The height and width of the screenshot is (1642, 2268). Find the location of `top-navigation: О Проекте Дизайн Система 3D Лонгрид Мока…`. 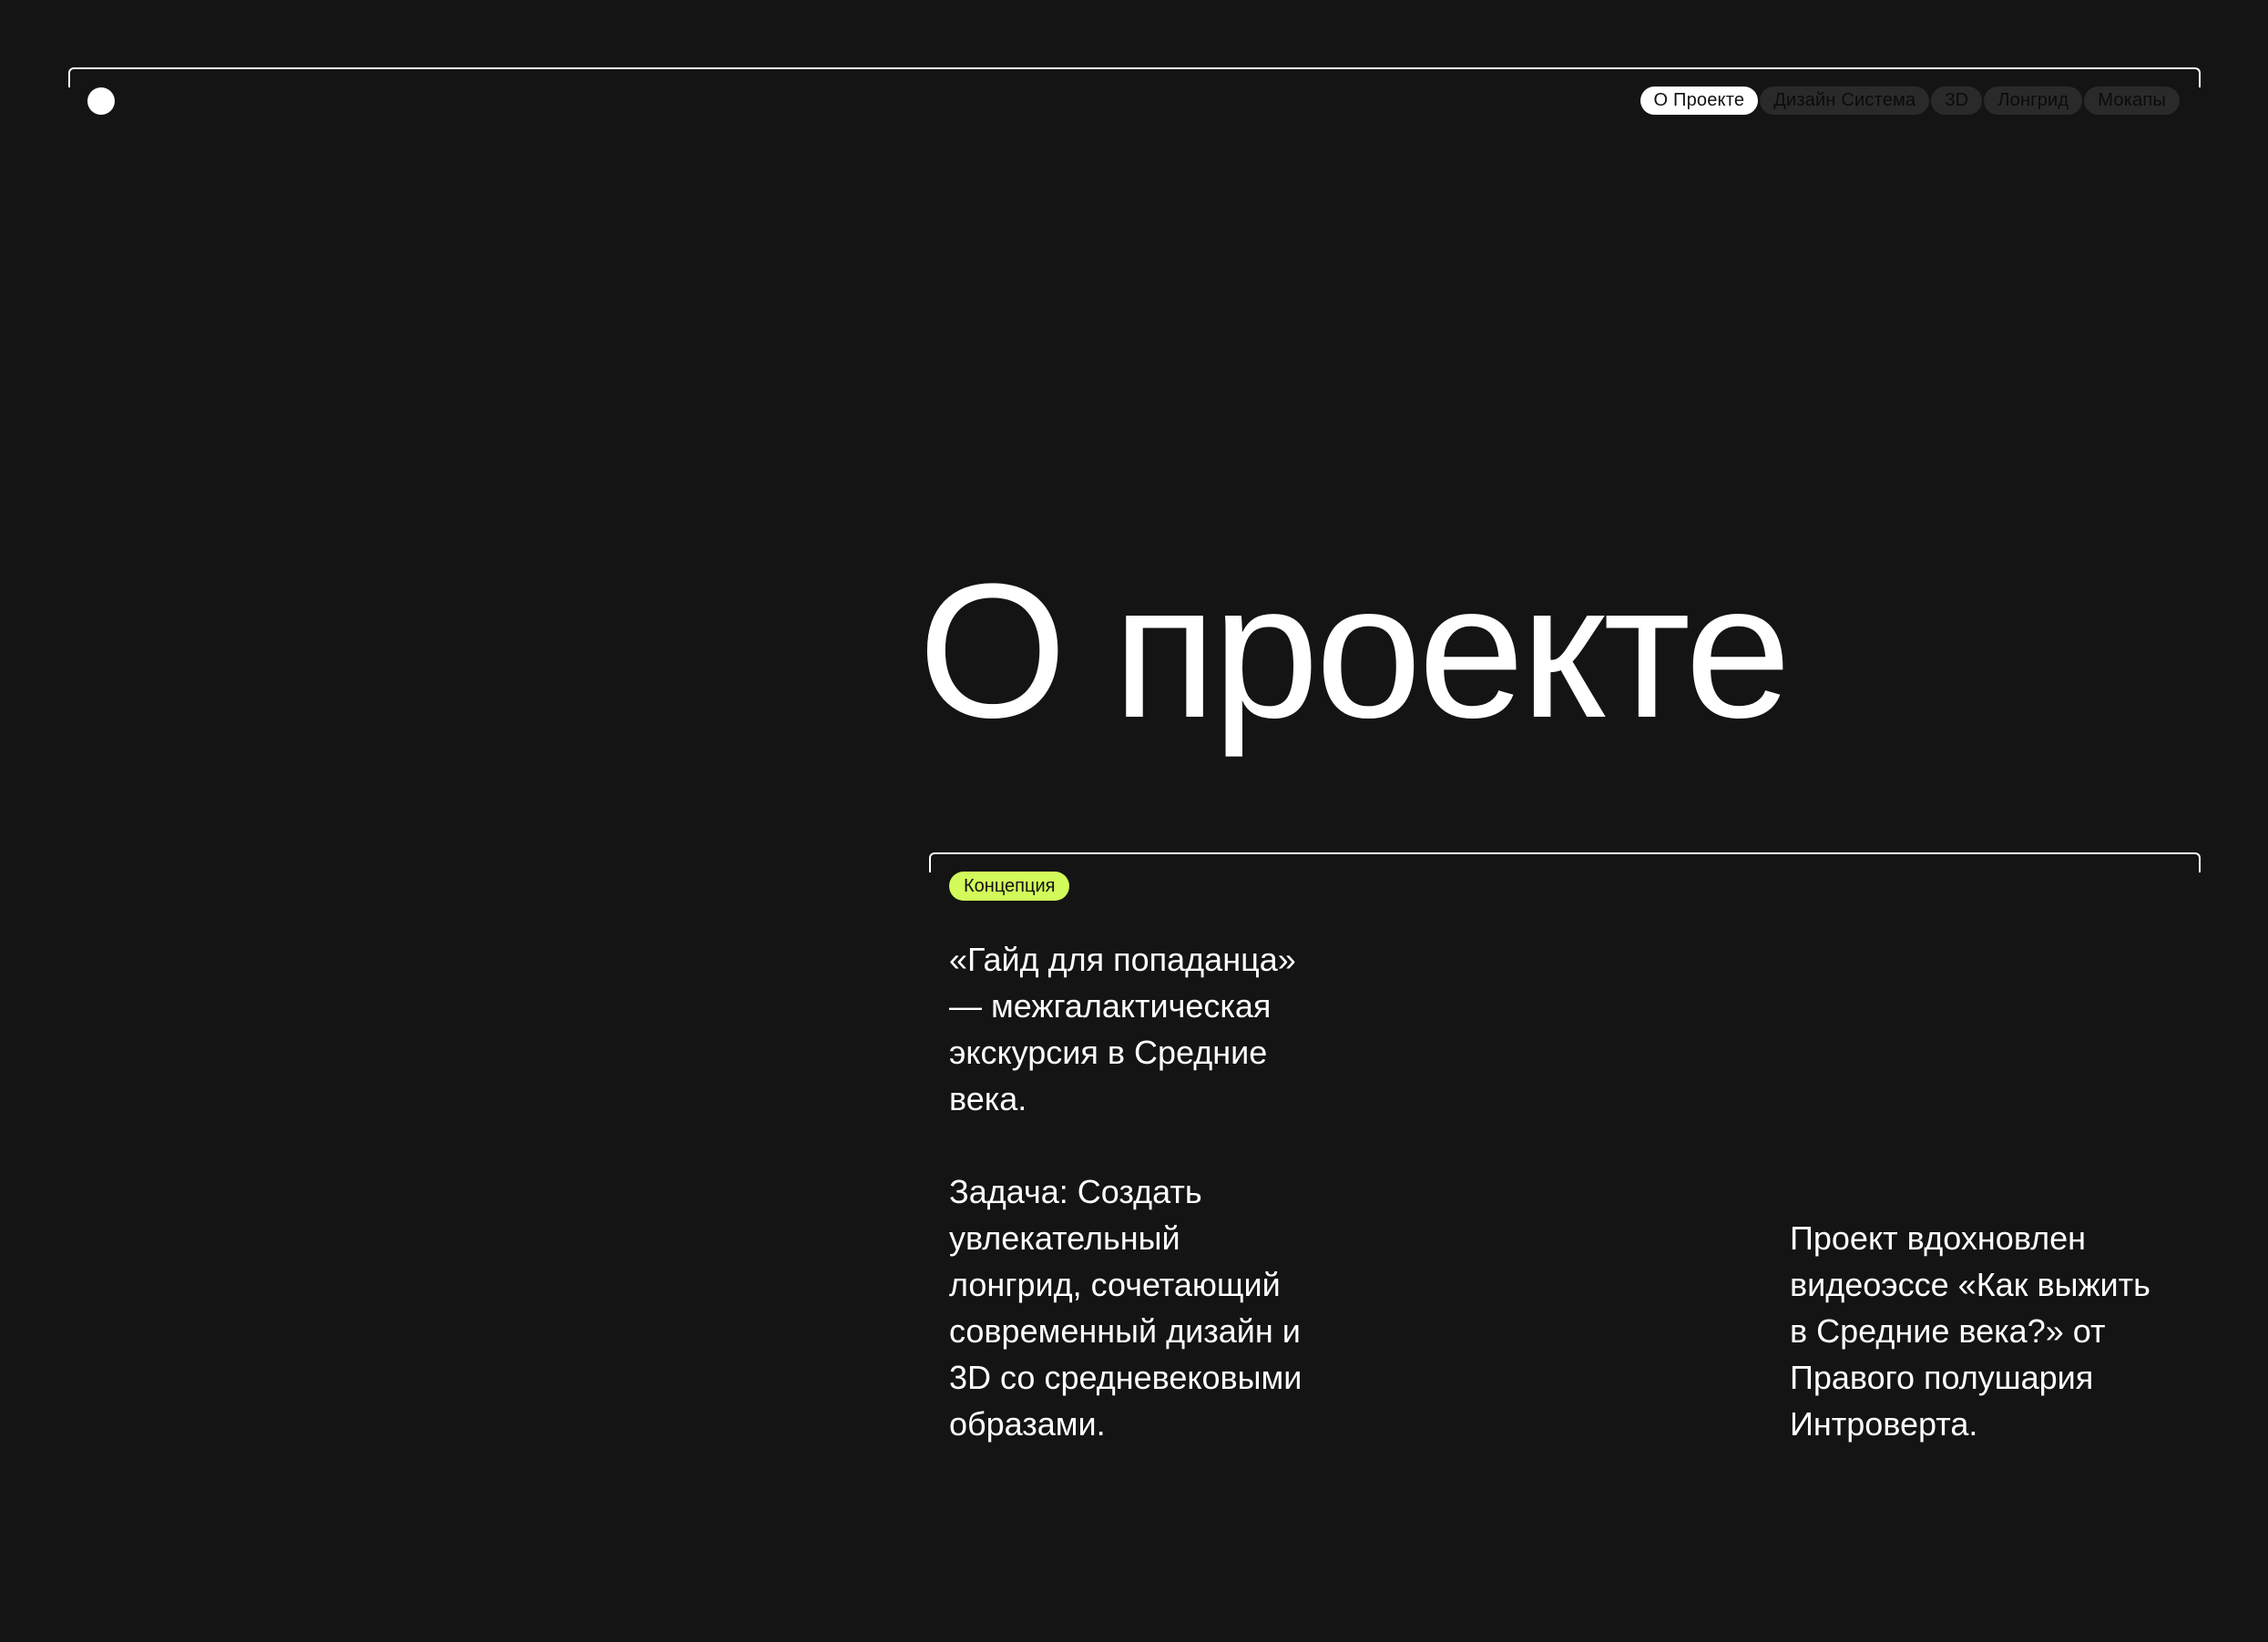

top-navigation: О Проекте Дизайн Система 3D Лонгрид Мока… is located at coordinates (1910, 101).